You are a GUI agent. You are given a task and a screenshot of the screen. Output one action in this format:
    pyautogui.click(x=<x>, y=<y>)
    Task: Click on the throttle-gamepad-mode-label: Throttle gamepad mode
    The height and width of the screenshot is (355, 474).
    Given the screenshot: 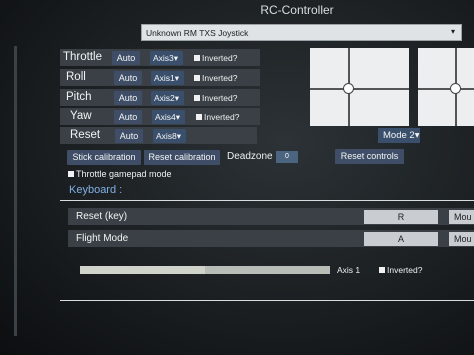 What is the action you would take?
    pyautogui.click(x=124, y=174)
    